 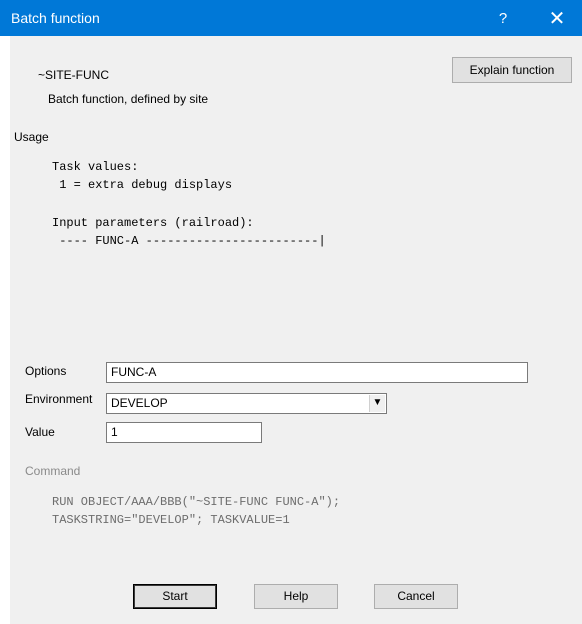 I want to click on value-label: Value, so click(x=40, y=432).